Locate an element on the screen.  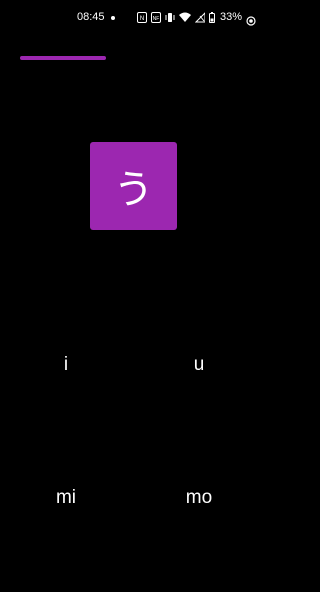
kana-card: う is located at coordinates (133, 186).